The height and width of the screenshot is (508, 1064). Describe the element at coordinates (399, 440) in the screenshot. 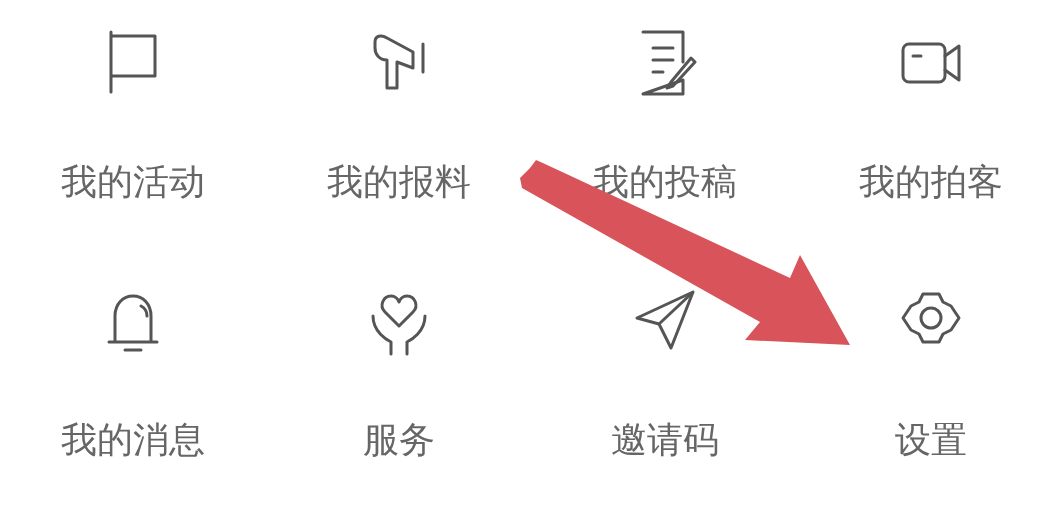

I see `menu-item-label: 服务` at that location.